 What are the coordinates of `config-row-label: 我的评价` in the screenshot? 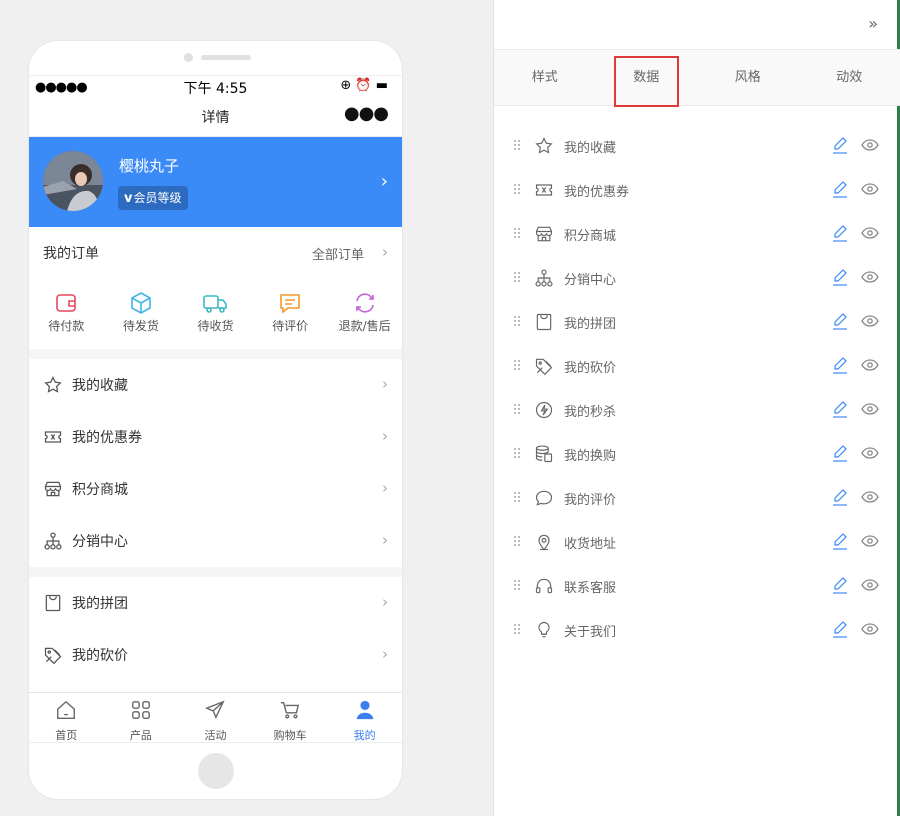 It's located at (590, 500).